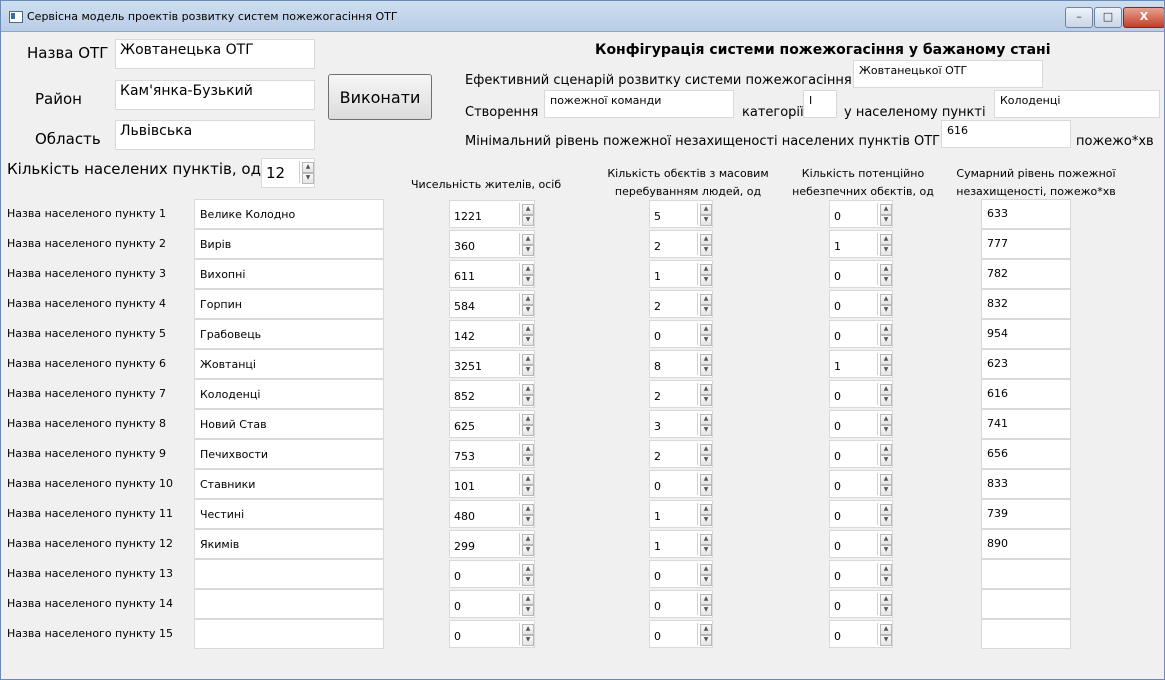  Describe the element at coordinates (289, 484) in the screenshot. I see `settlement-name-field: Ставники` at that location.